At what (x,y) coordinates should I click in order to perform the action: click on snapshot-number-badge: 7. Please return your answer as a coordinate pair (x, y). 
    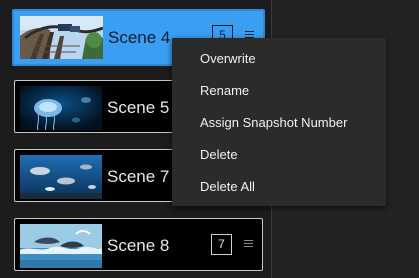
    Looking at the image, I should click on (221, 244).